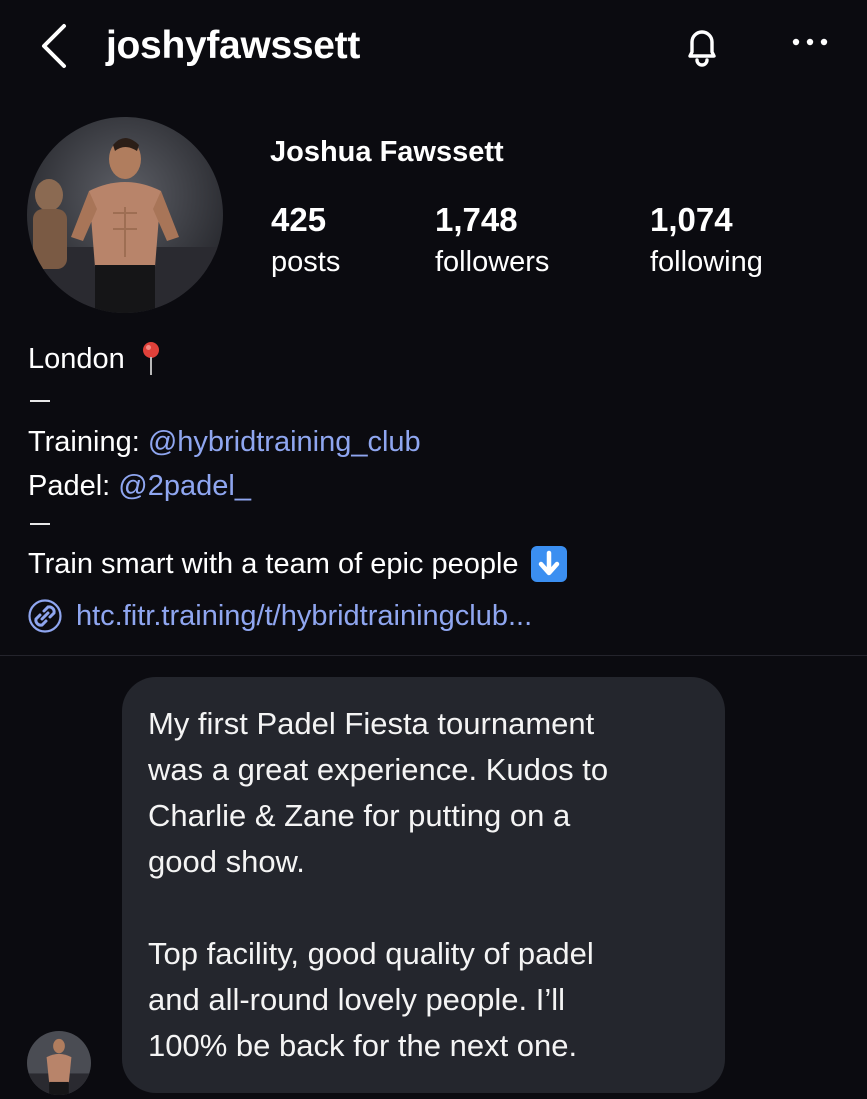  I want to click on following-count: 1,074, so click(691, 219).